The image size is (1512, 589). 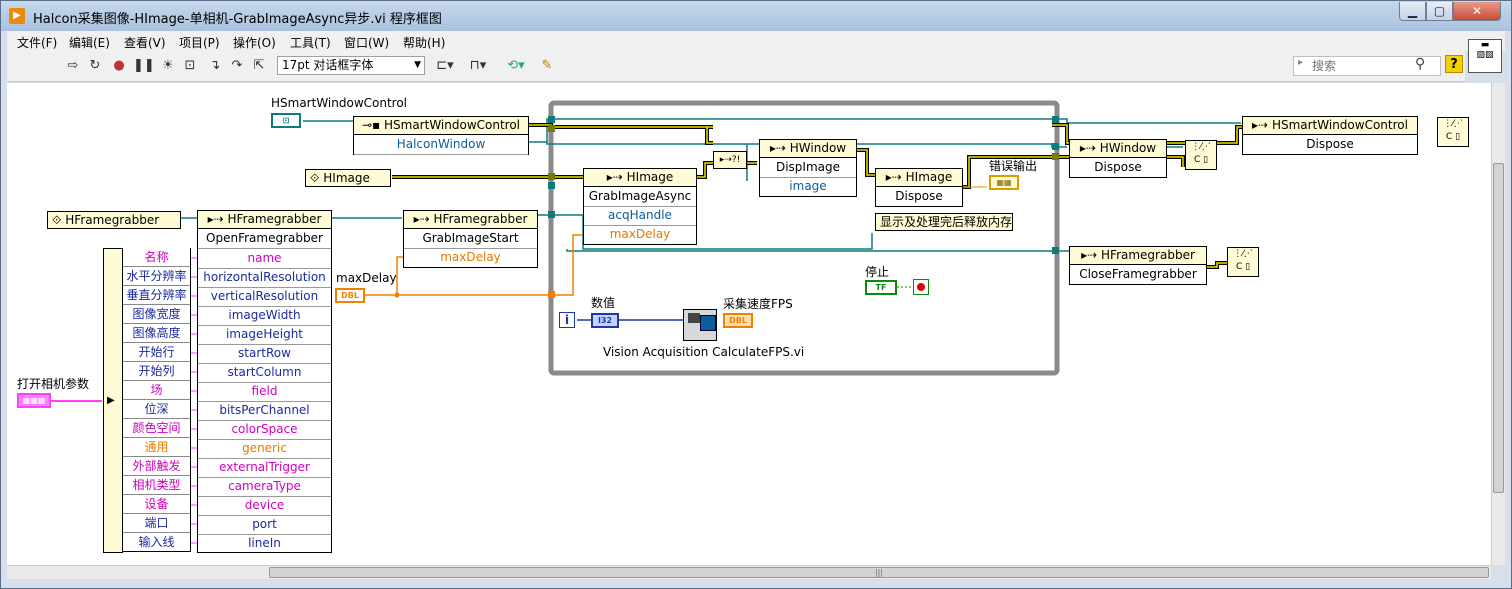 I want to click on vi-icon: ▬ ▨▨, so click(x=1485, y=56).